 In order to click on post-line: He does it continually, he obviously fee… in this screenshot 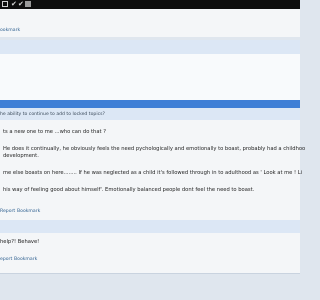, I will do `click(154, 149)`.